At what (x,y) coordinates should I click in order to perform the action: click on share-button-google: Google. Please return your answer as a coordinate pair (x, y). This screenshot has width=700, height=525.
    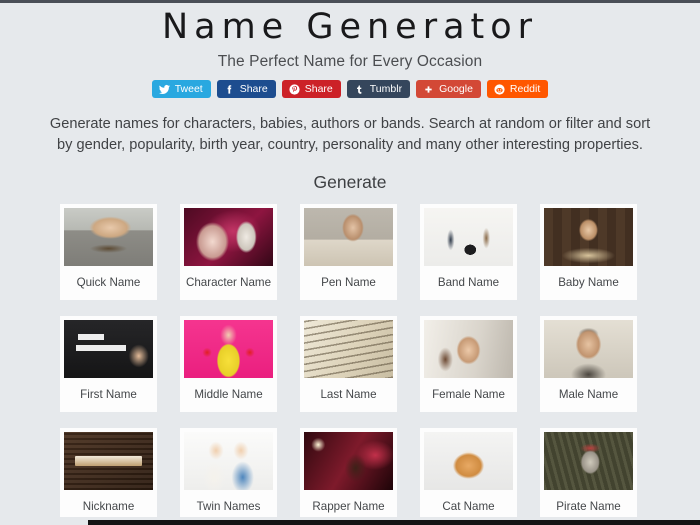
    Looking at the image, I should click on (448, 89).